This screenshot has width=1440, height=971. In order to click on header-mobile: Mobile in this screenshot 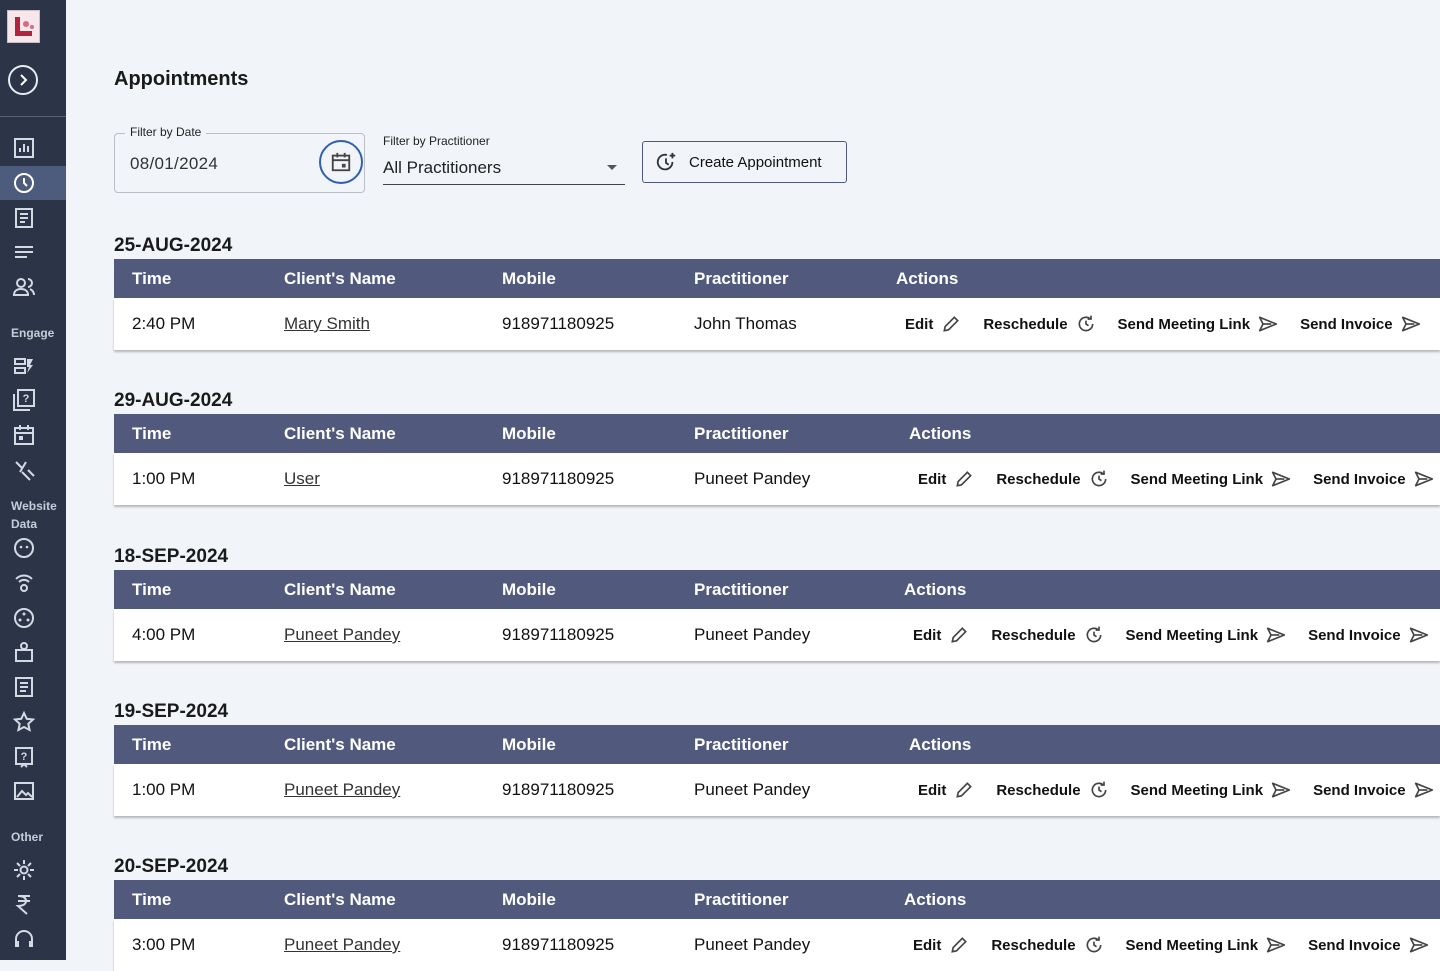, I will do `click(529, 744)`.